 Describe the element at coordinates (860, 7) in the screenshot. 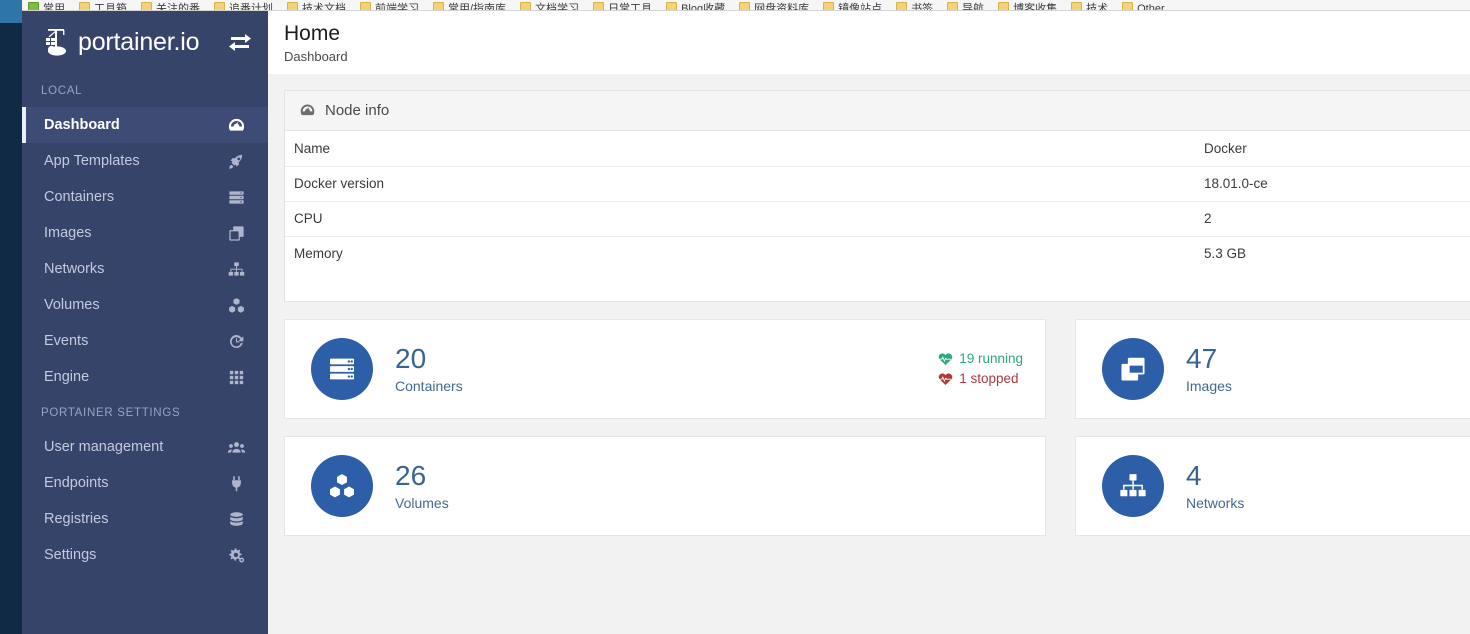

I see `bookmark-label: 镜像站点` at that location.